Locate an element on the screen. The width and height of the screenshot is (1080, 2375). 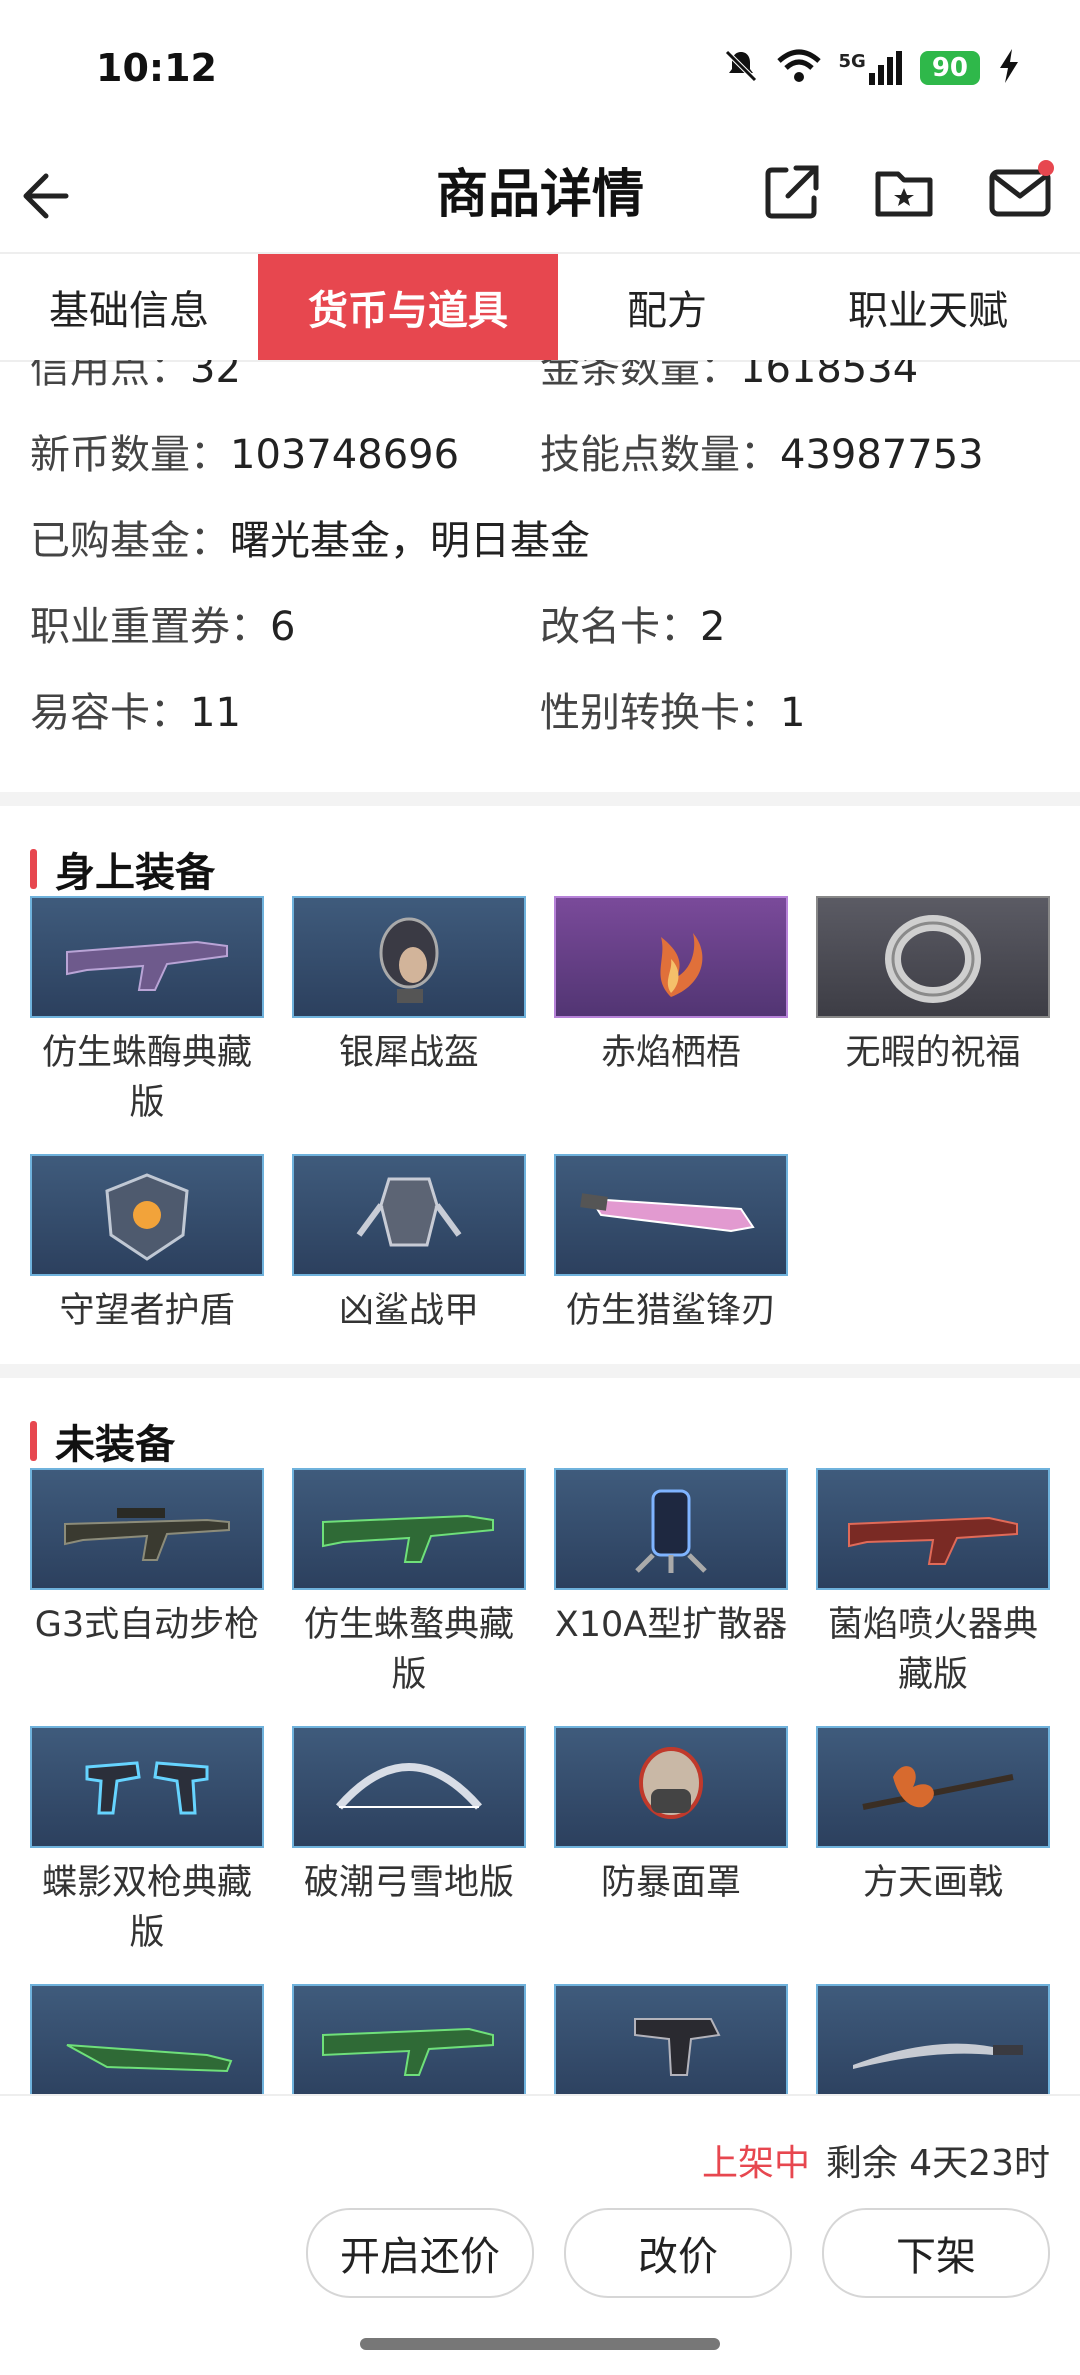
folder-star-icon is located at coordinates (904, 194).